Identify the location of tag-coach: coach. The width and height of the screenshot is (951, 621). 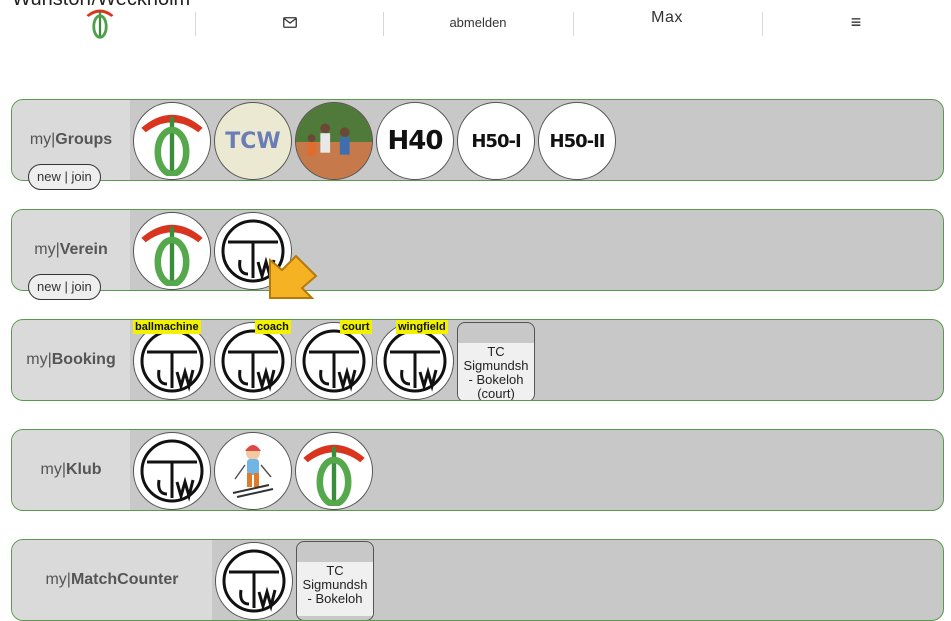
(273, 327).